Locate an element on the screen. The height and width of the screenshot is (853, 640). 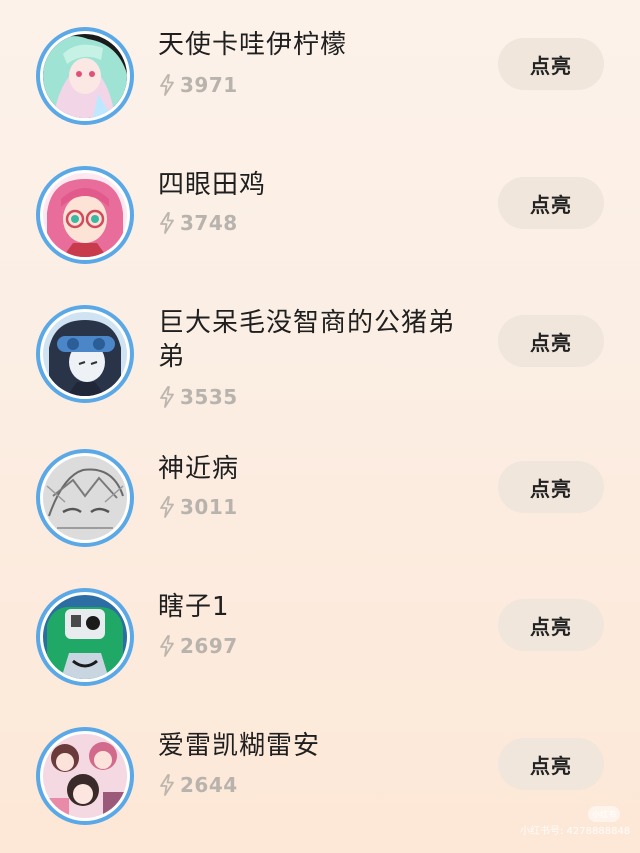
user-name: 巨大呆毛没智商的公猪弟弟 is located at coordinates (307, 340).